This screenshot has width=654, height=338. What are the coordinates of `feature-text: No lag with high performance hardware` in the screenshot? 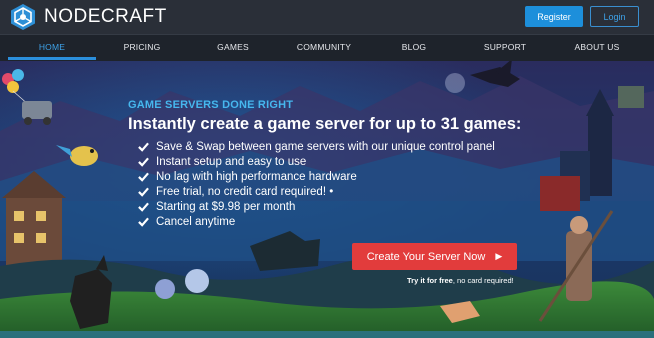 It's located at (256, 176).